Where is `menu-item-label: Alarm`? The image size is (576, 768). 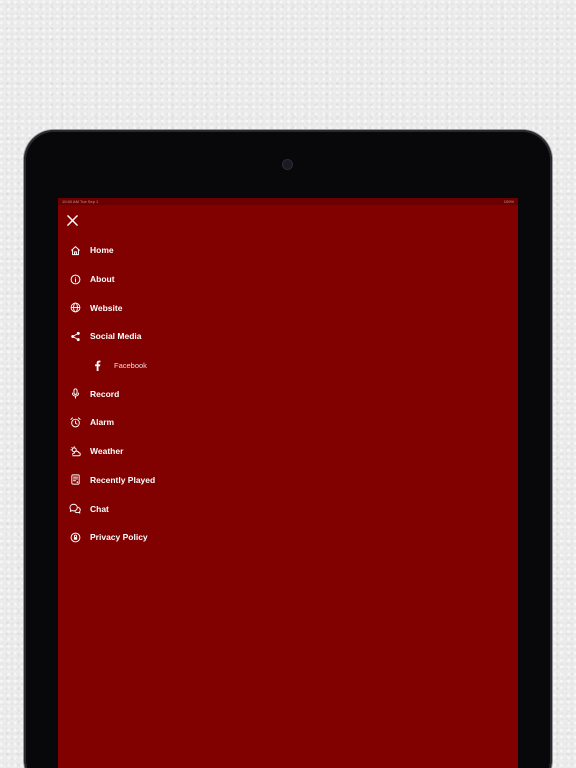 menu-item-label: Alarm is located at coordinates (102, 422).